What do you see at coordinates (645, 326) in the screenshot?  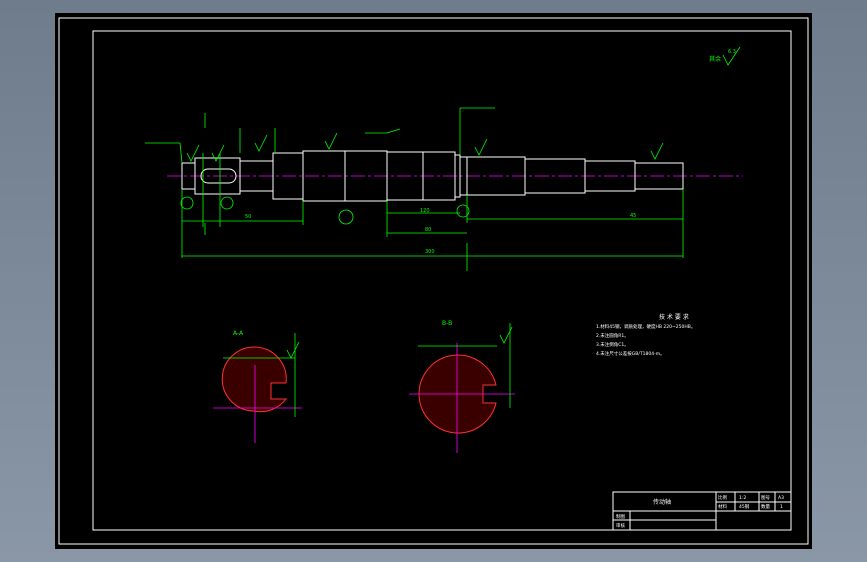 I see `svg-text: 1.材料45钢，调质处理，硬度HB 220~250HB。` at bounding box center [645, 326].